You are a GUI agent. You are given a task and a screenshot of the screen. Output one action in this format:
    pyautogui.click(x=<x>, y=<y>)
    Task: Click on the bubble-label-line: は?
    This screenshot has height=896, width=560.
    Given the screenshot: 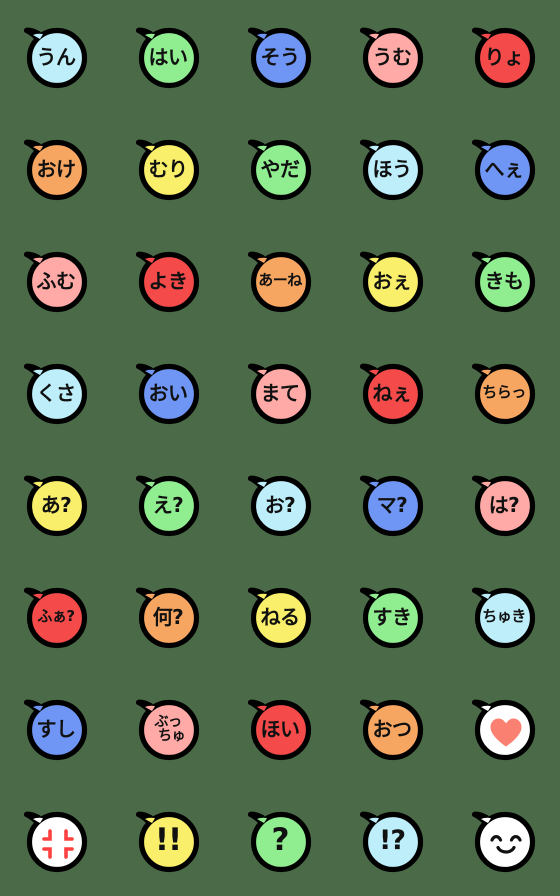 What is the action you would take?
    pyautogui.click(x=504, y=504)
    